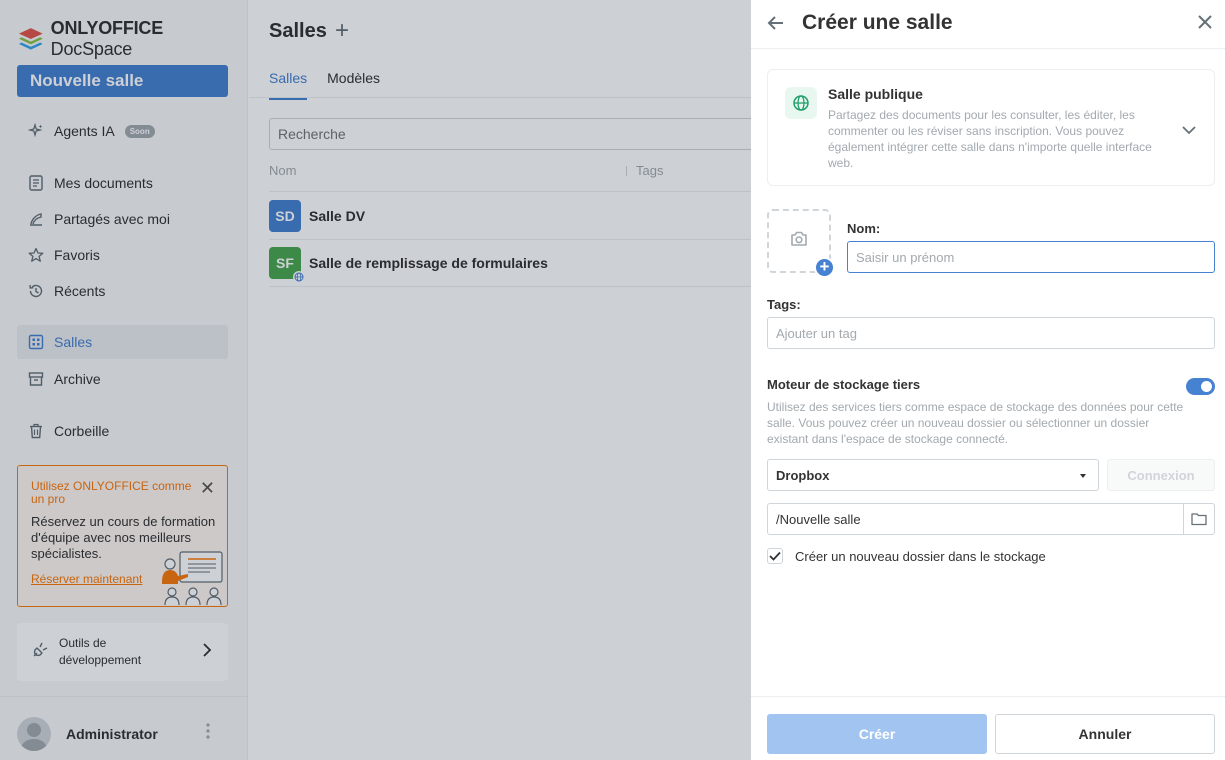  Describe the element at coordinates (803, 475) in the screenshot. I see `storage-provider-value: Dropbox` at that location.